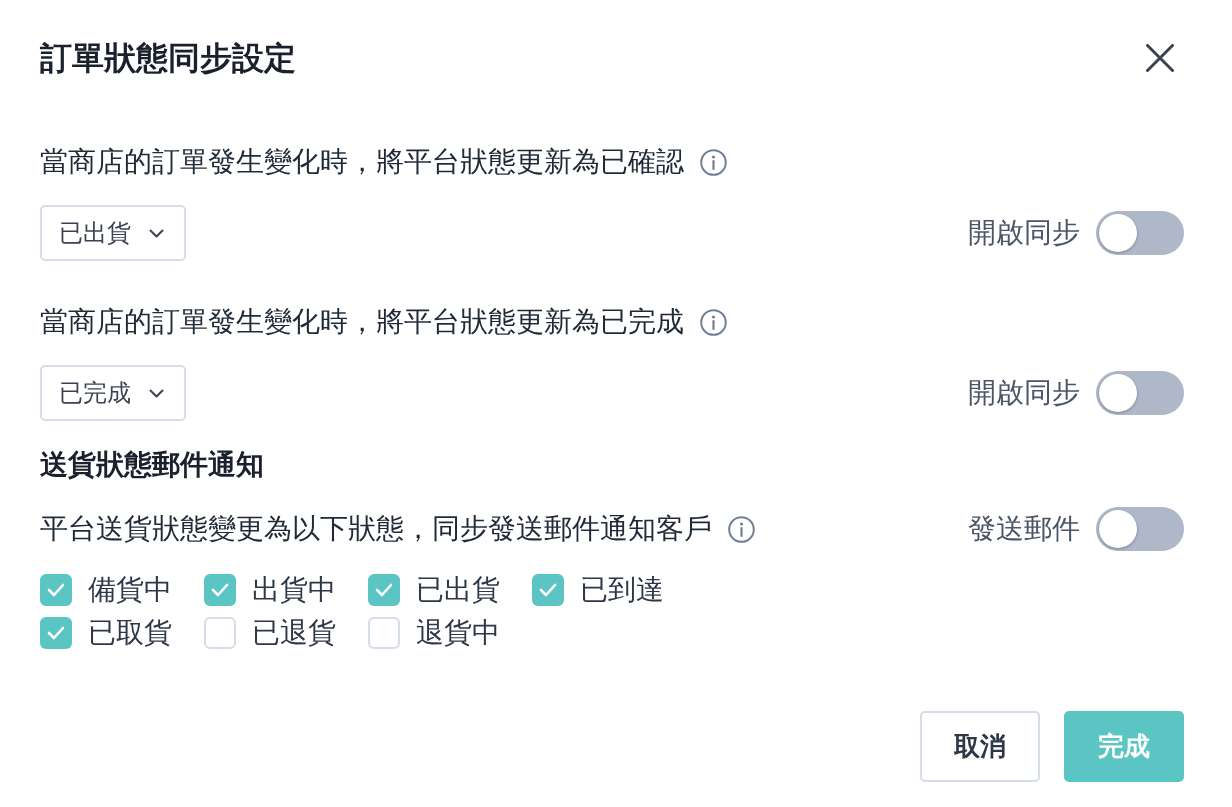 Image resolution: width=1232 pixels, height=807 pixels. What do you see at coordinates (113, 233) in the screenshot?
I see `status-dropdown: 已出貨` at bounding box center [113, 233].